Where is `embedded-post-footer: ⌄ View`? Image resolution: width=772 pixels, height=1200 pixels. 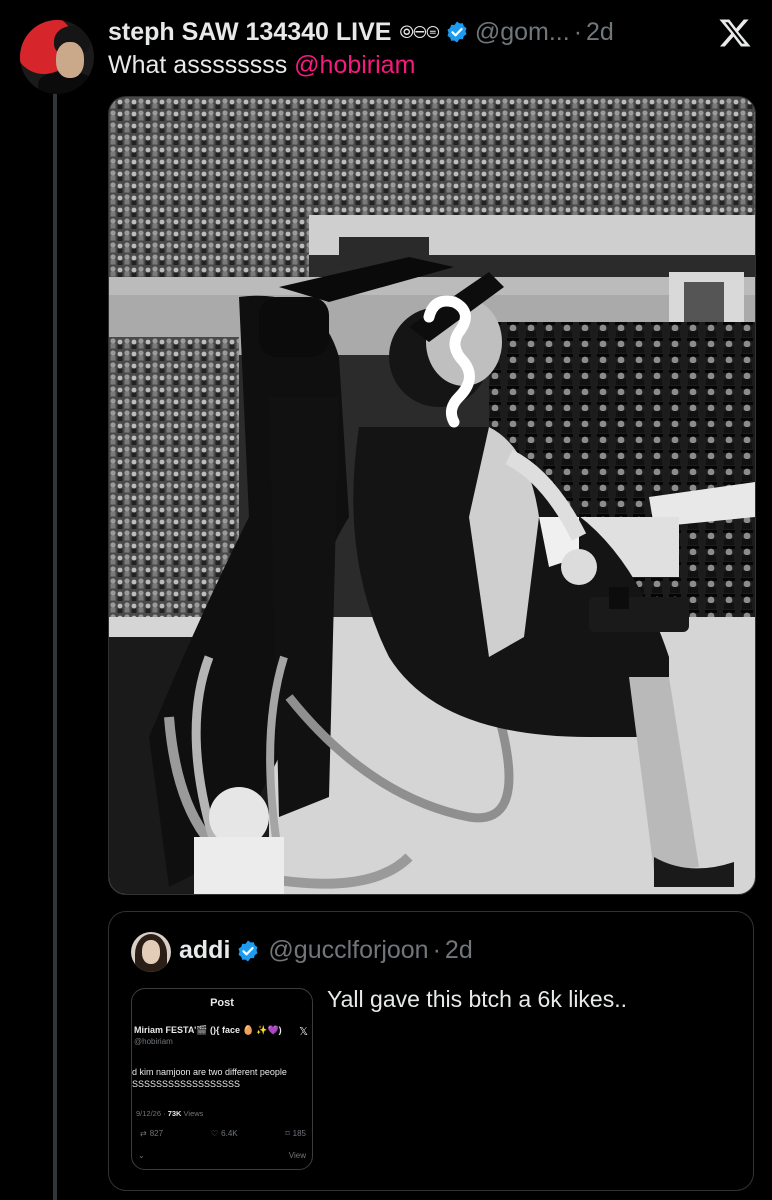 embedded-post-footer: ⌄ View is located at coordinates (222, 1155).